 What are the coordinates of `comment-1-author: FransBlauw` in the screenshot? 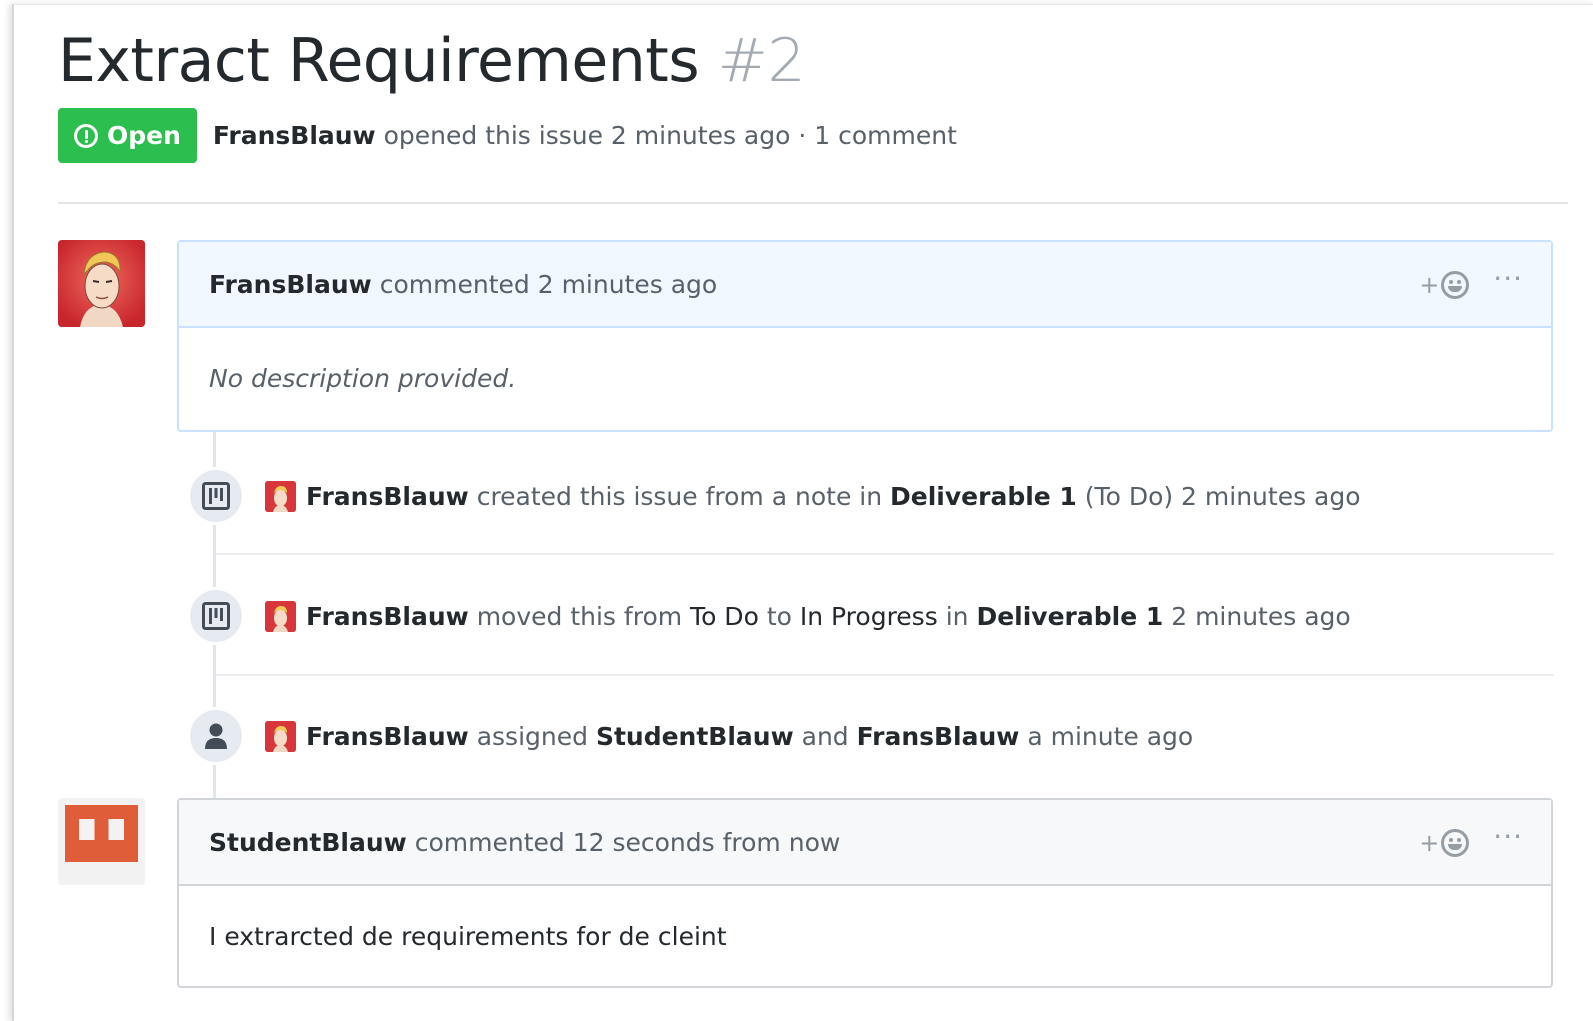 It's located at (290, 284).